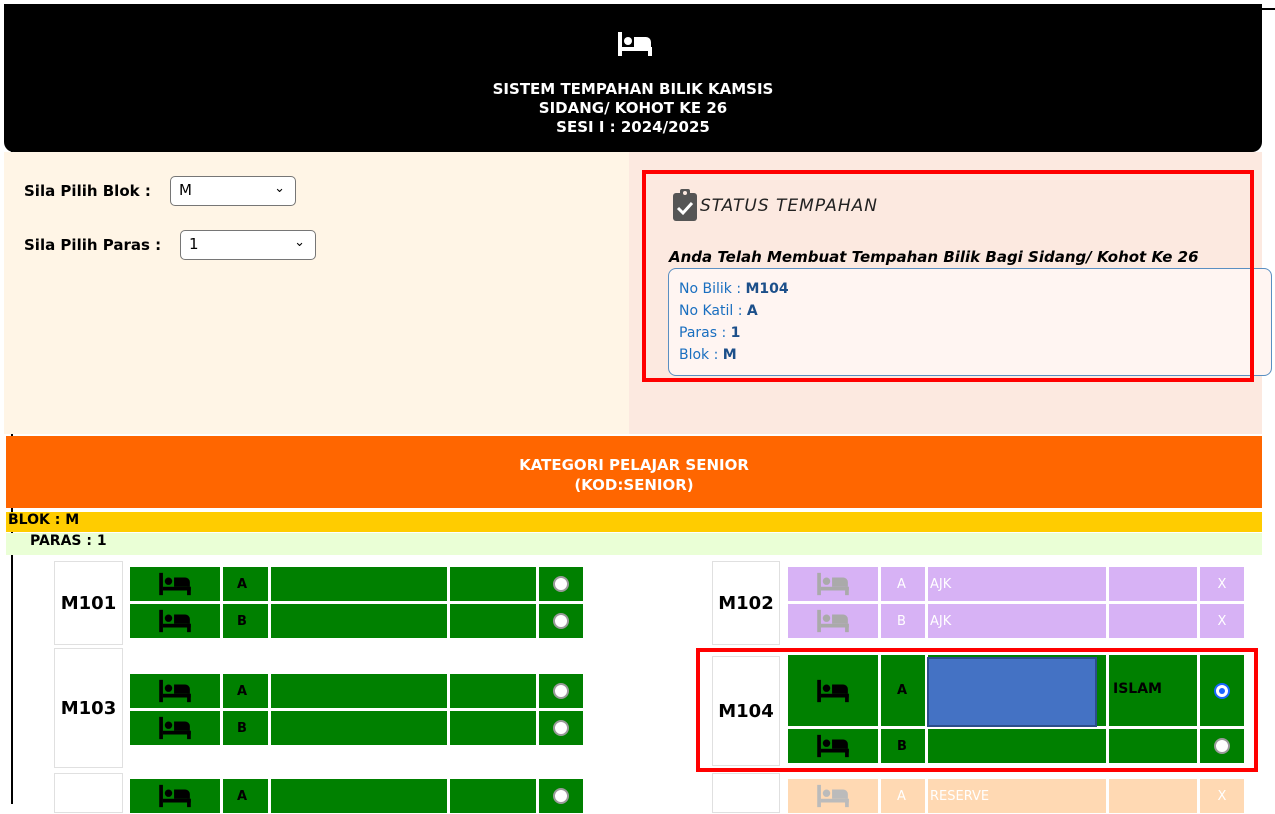 The width and height of the screenshot is (1275, 814). What do you see at coordinates (248, 245) in the screenshot?
I see `paras-select: 1 ⌄` at bounding box center [248, 245].